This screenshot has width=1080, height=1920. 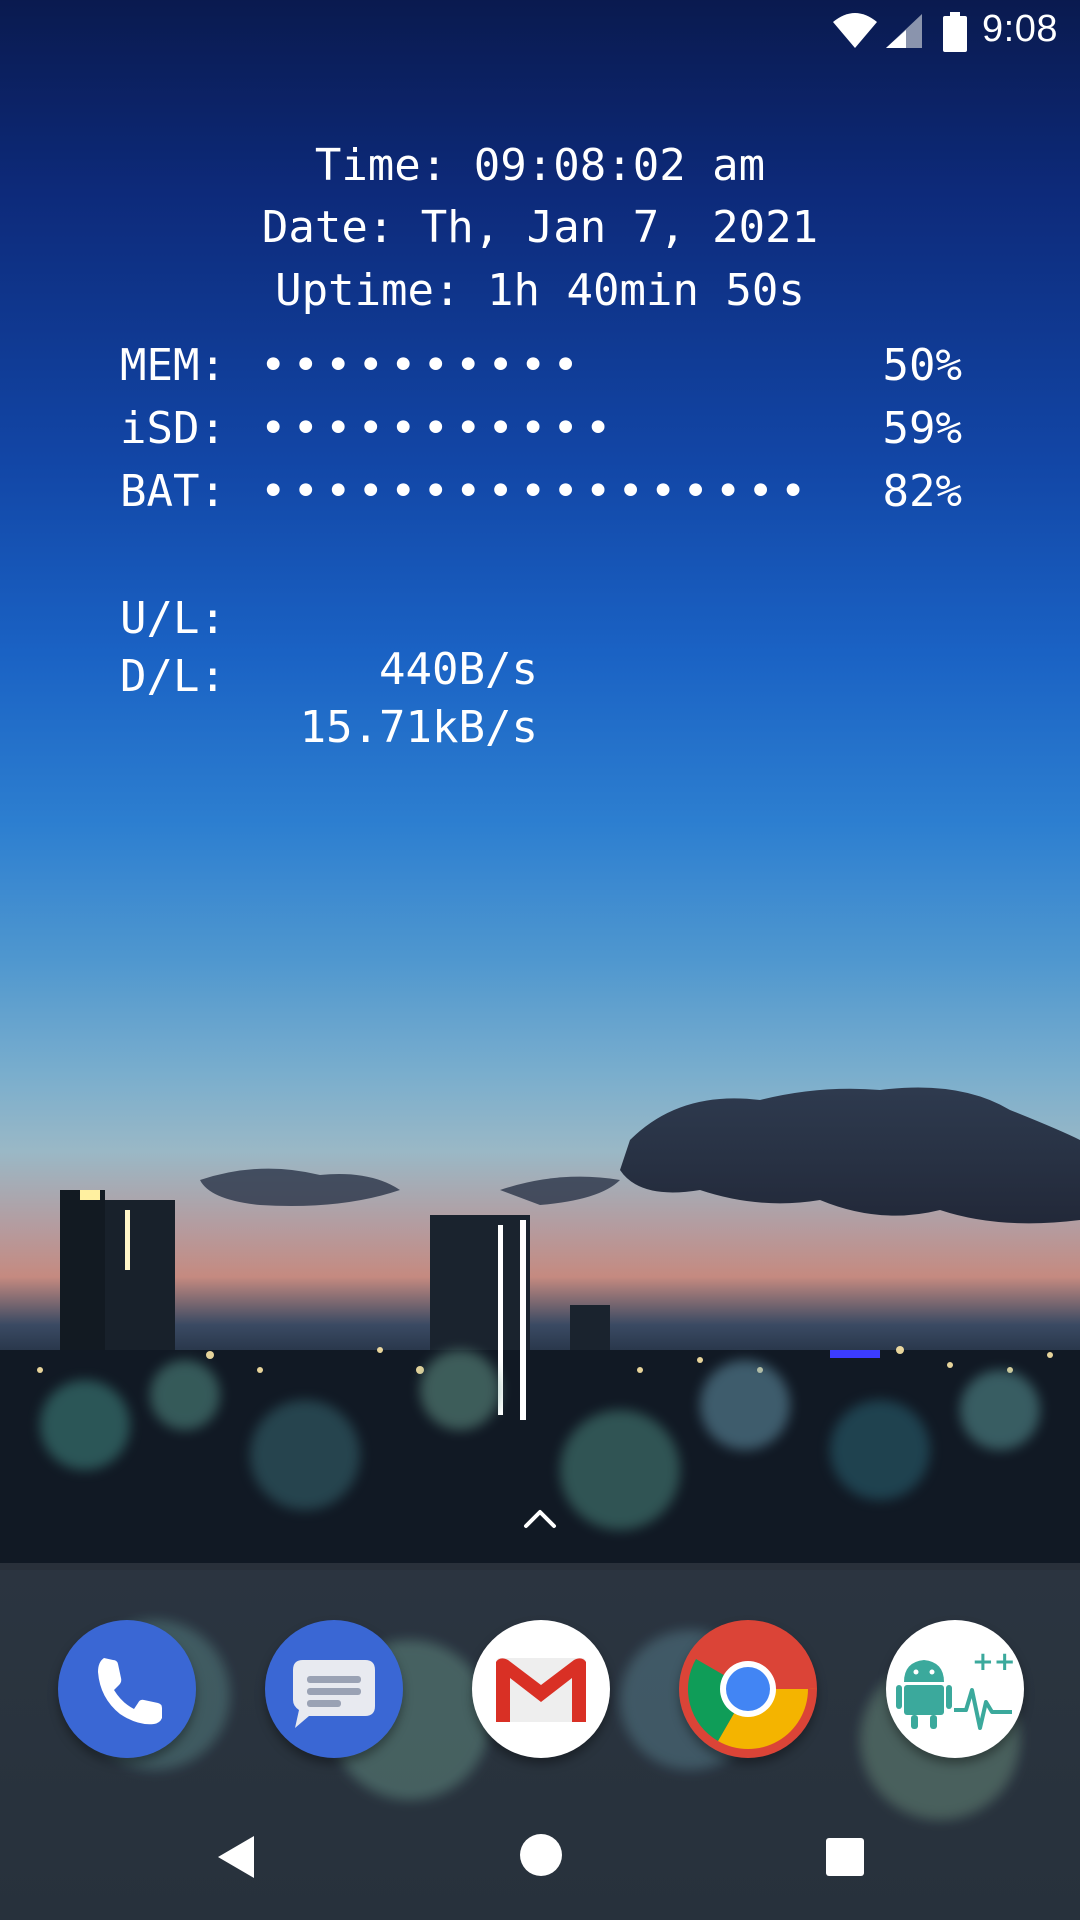 I want to click on phone-app-icon, so click(x=127, y=1689).